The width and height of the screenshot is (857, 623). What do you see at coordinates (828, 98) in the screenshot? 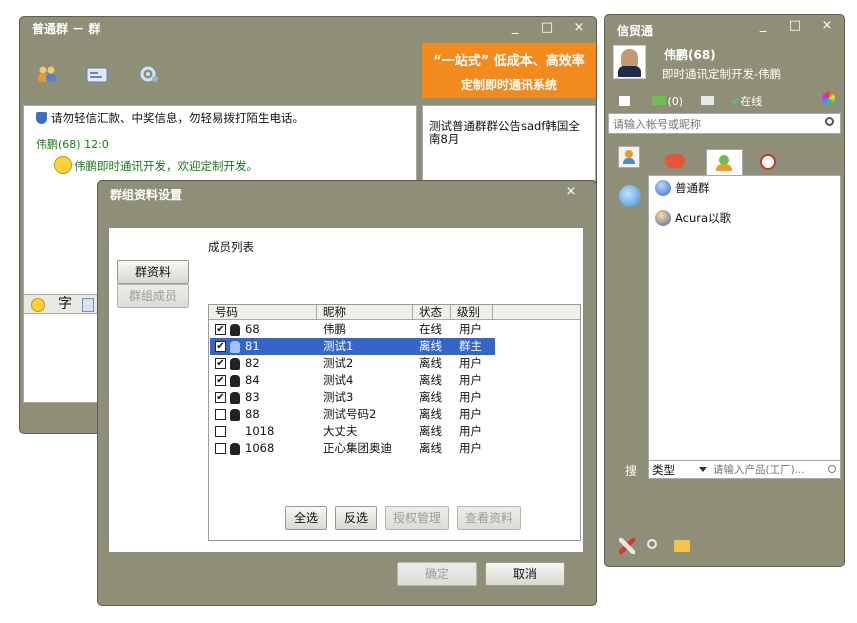
I see `skin-icon` at bounding box center [828, 98].